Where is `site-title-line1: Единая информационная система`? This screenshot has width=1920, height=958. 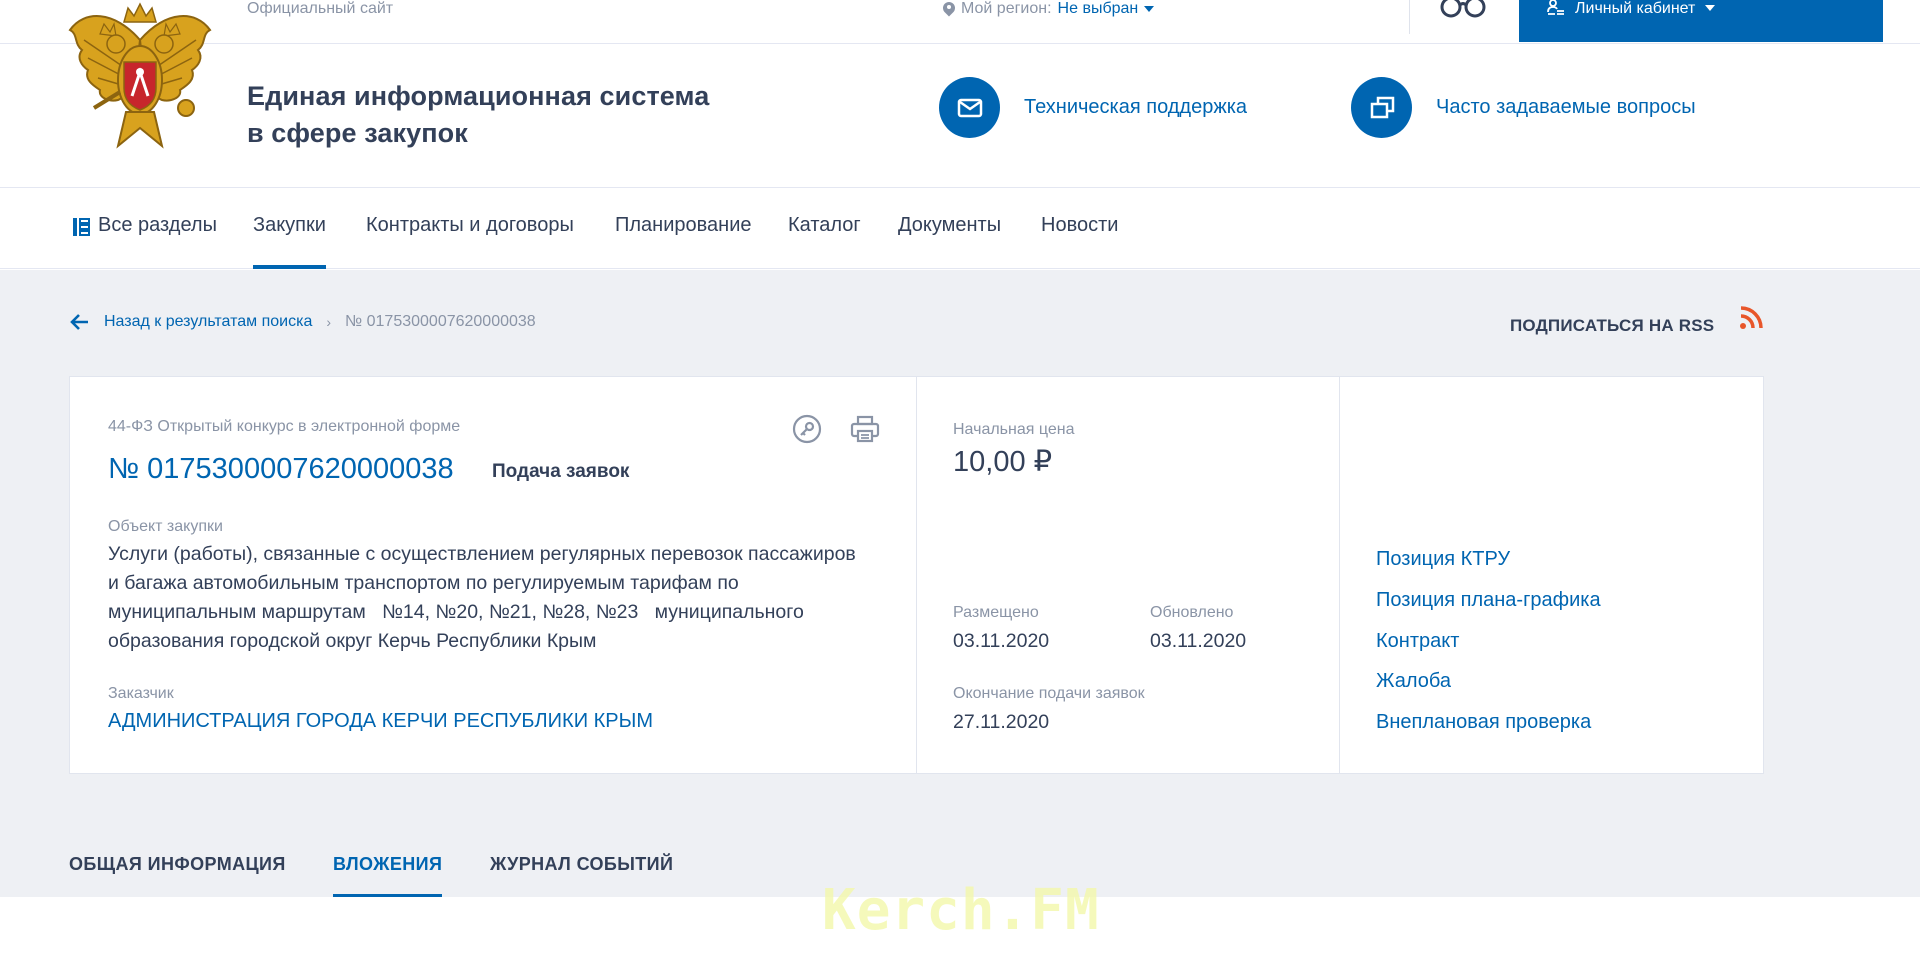 site-title-line1: Единая информационная система is located at coordinates (478, 96).